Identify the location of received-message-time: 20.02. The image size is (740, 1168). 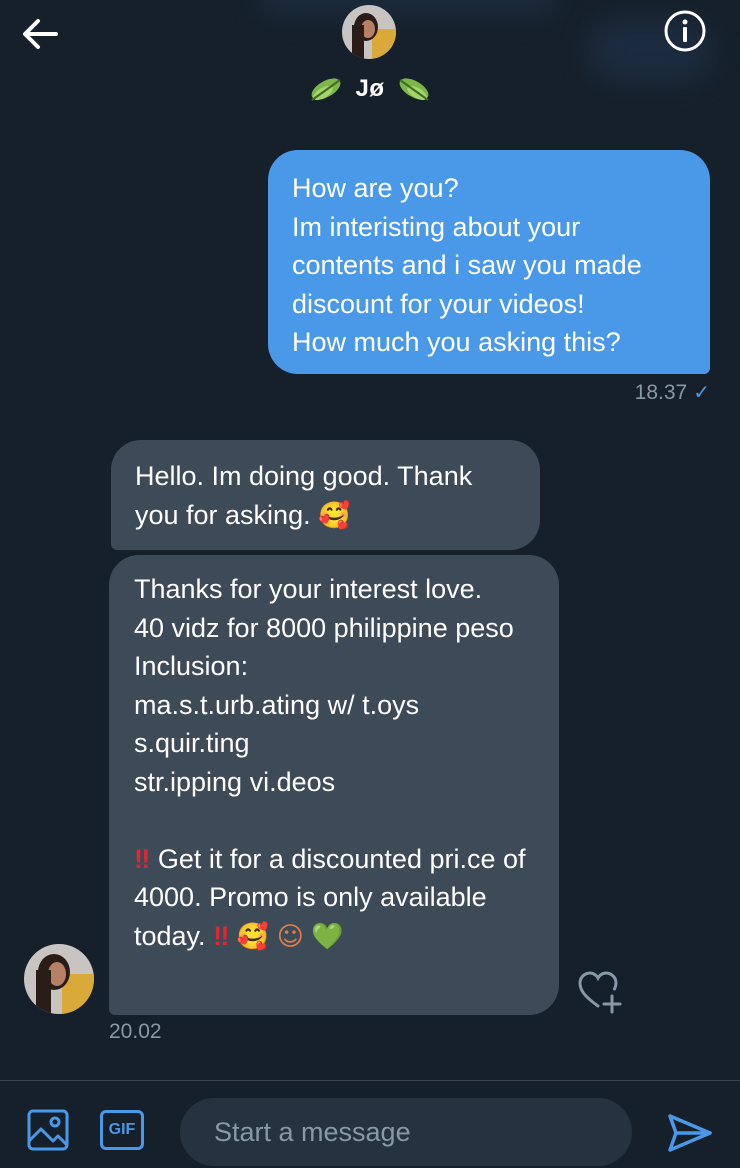
(135, 1031).